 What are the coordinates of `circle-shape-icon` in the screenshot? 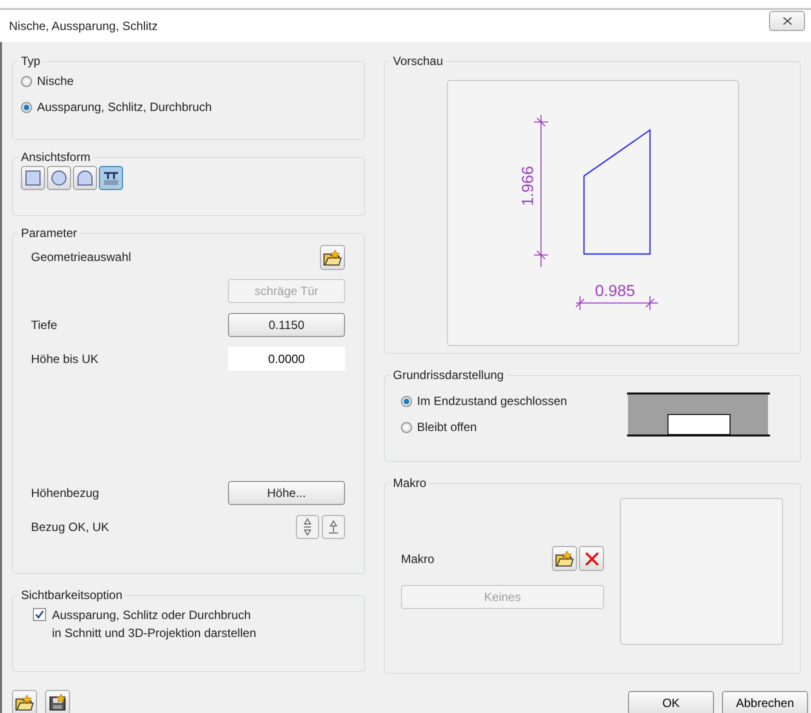 It's located at (59, 178).